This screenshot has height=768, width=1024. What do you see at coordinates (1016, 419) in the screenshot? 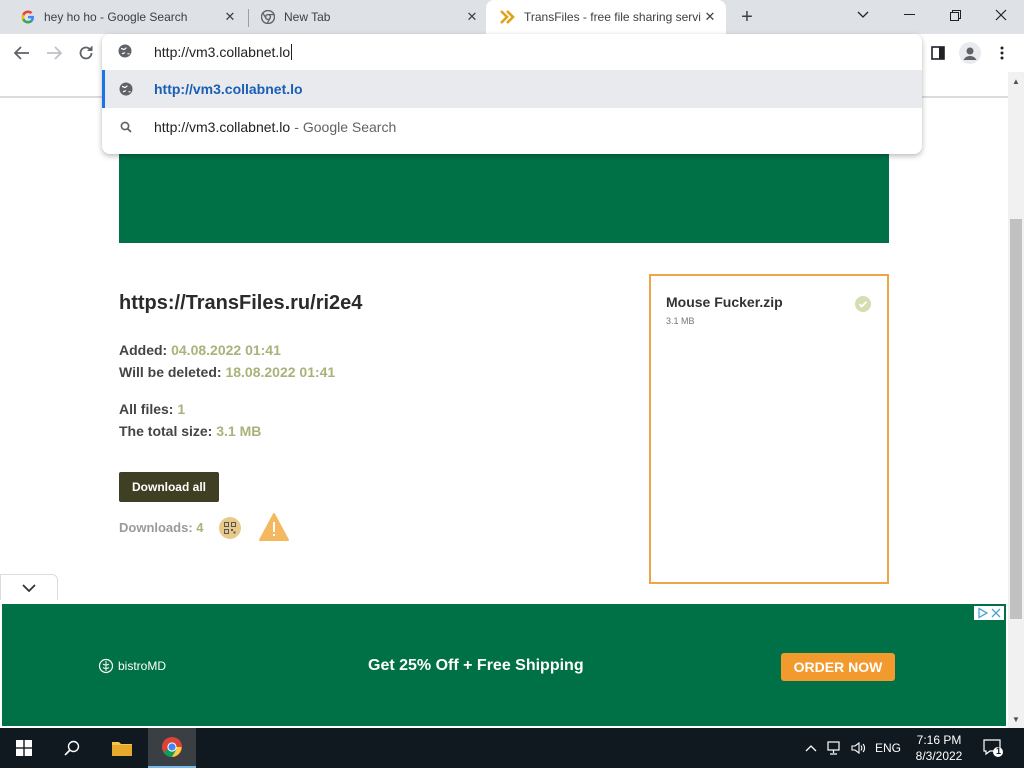
I see `scrollbar-thumb` at bounding box center [1016, 419].